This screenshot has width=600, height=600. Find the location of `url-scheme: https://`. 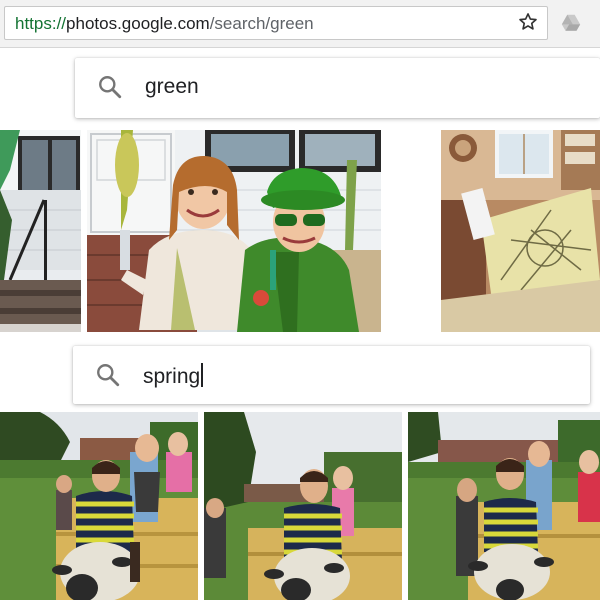

url-scheme: https:// is located at coordinates (41, 23).